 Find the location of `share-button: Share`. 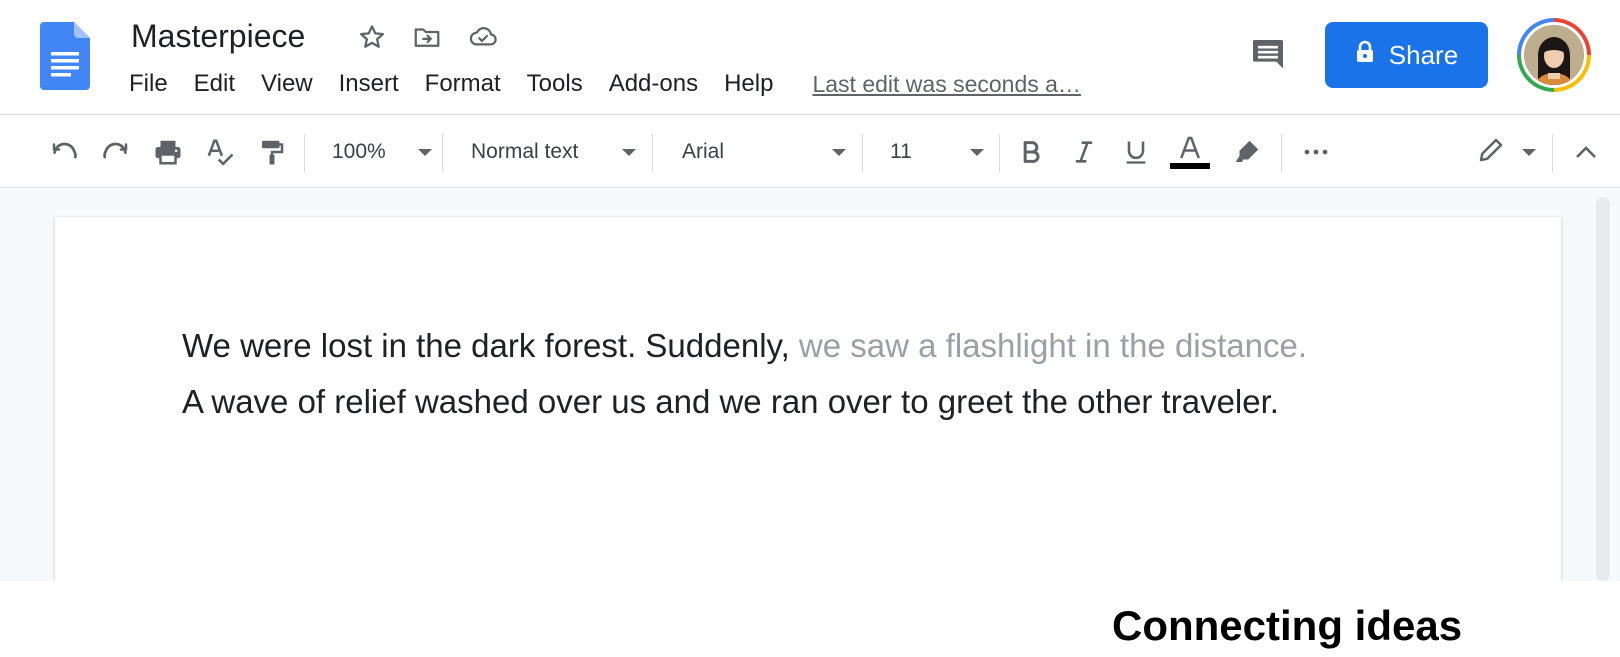

share-button: Share is located at coordinates (1406, 55).